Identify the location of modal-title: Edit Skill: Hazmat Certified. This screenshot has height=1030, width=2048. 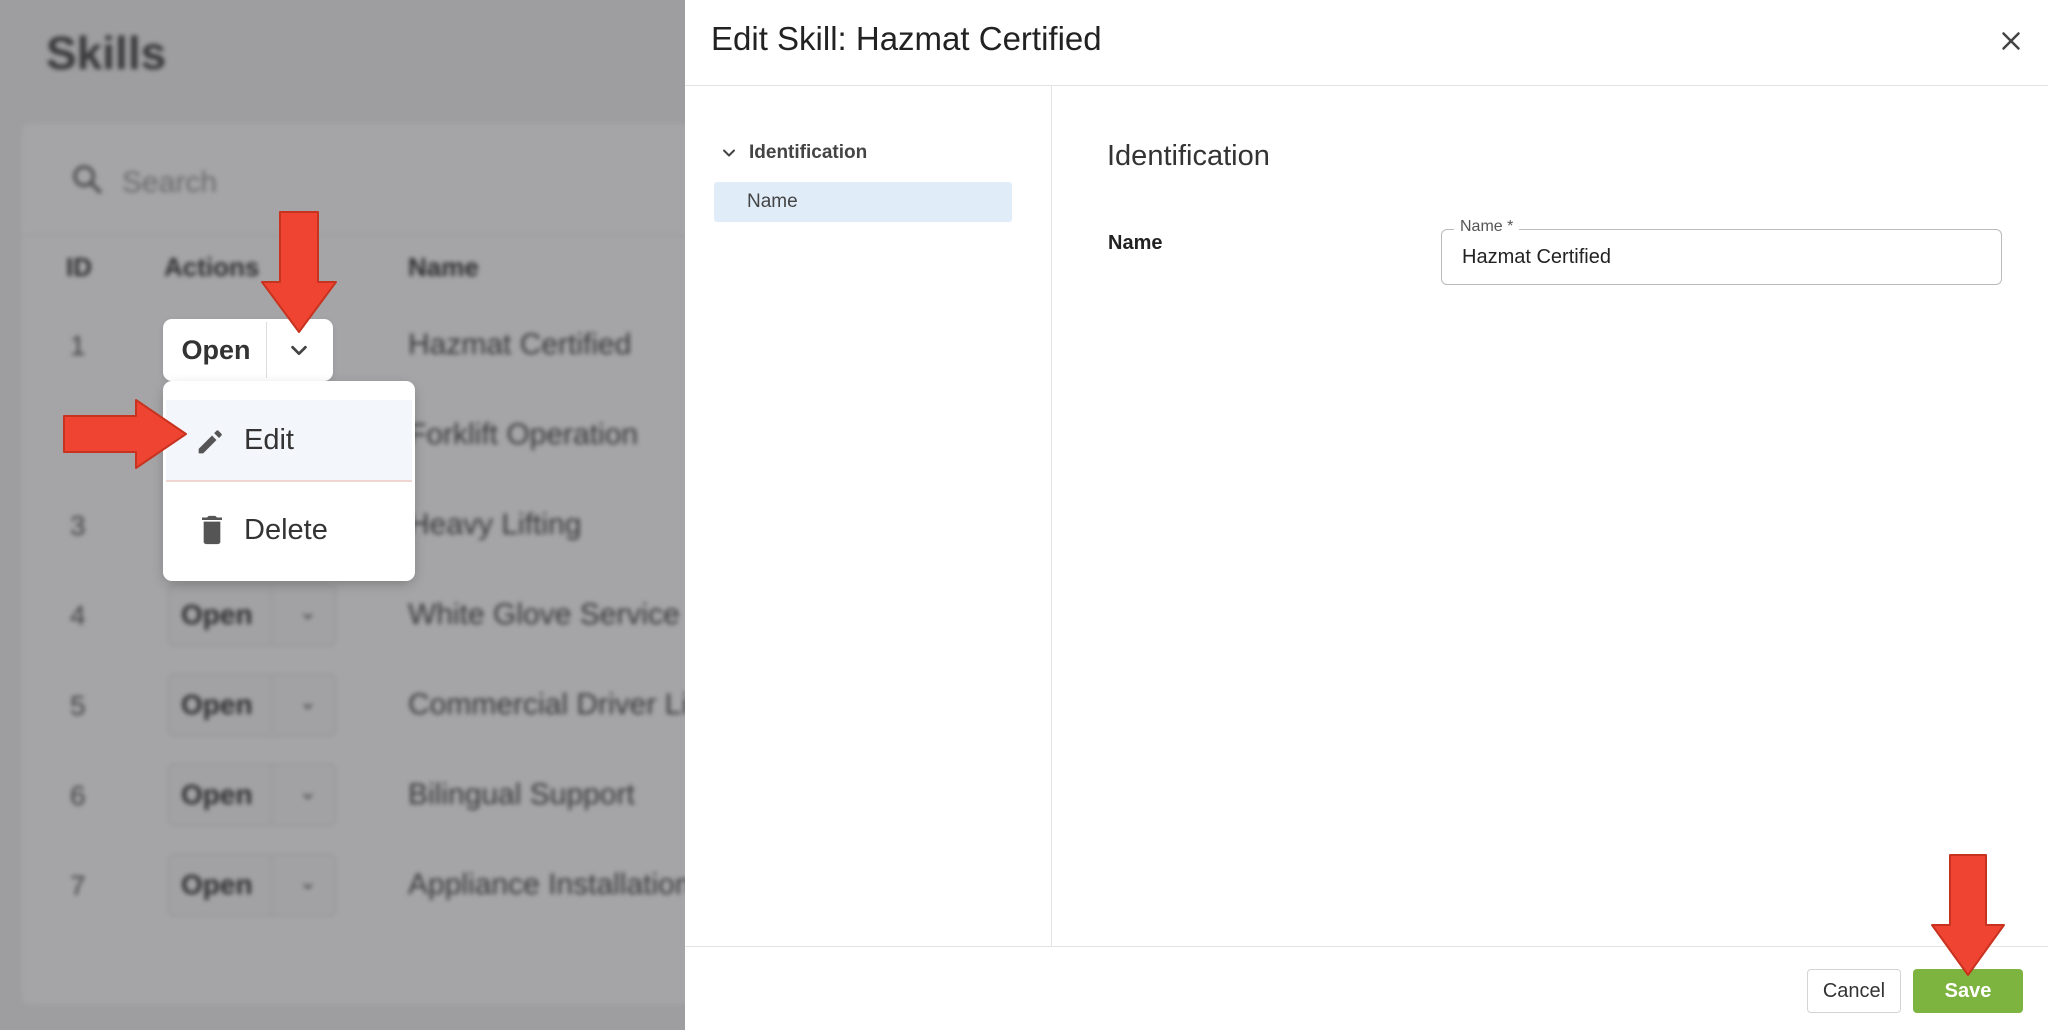
(906, 38).